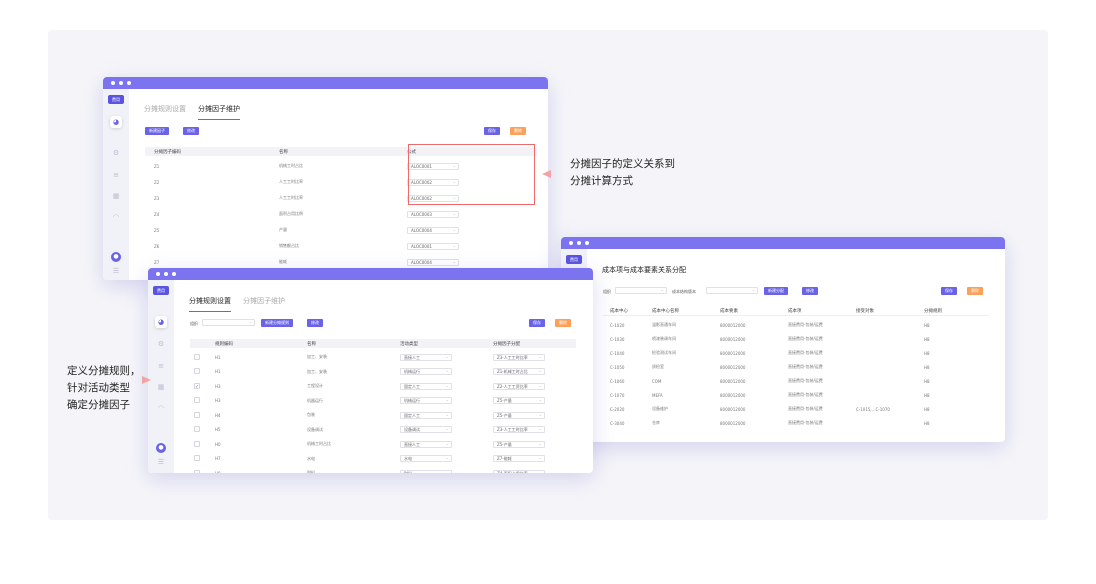 This screenshot has width=1096, height=584. I want to click on activity-type-select: 设备调试, so click(426, 430).